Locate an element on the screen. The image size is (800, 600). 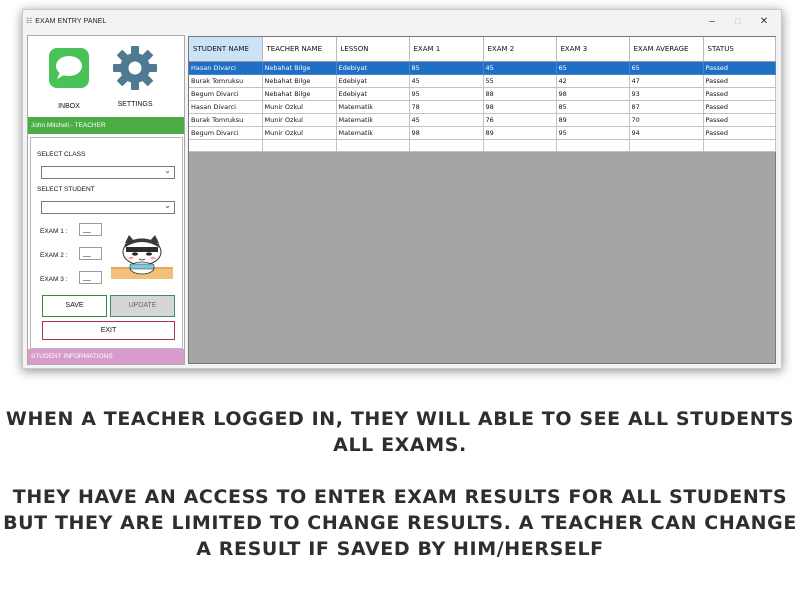
inbox-button: INBOX is located at coordinates (69, 78).